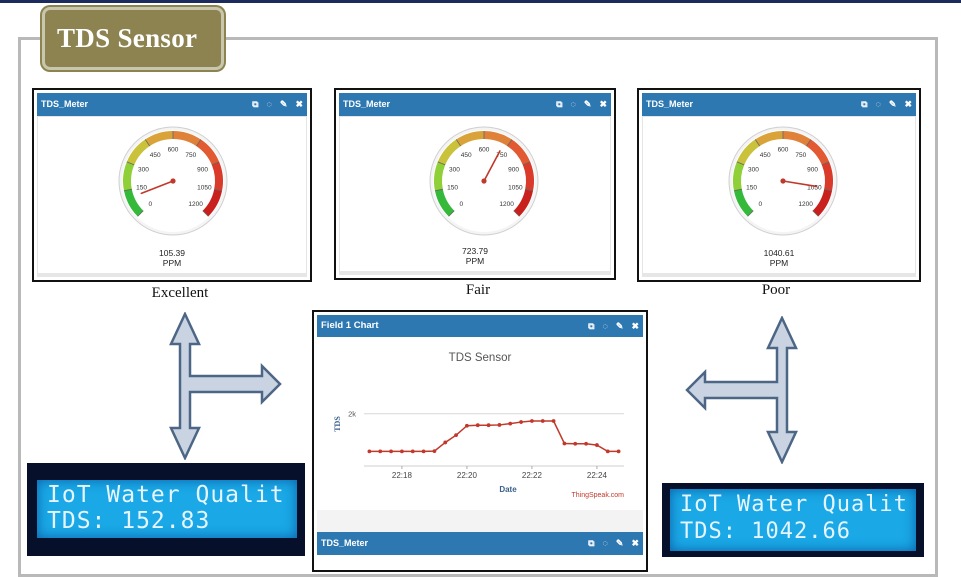  I want to click on lcd-display-right: IoT Water Qualit TDS: 1042.66, so click(793, 520).